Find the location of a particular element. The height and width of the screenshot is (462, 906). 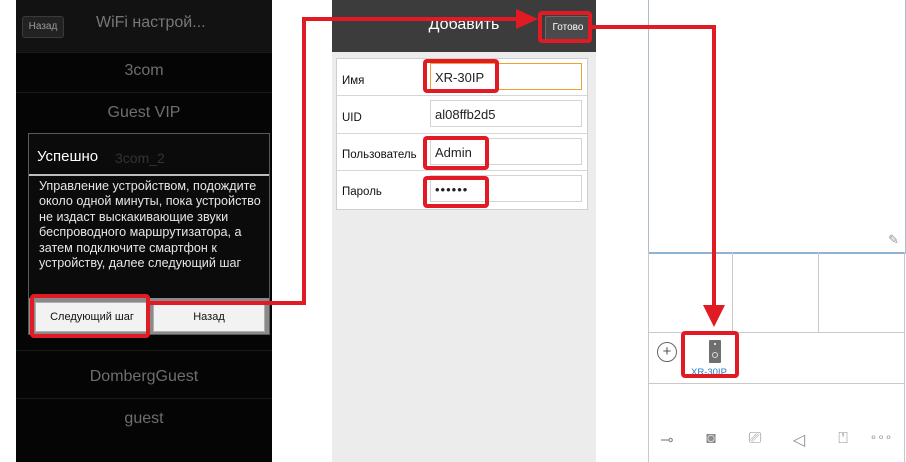

hidden-network-label: 3com_2 is located at coordinates (140, 158).